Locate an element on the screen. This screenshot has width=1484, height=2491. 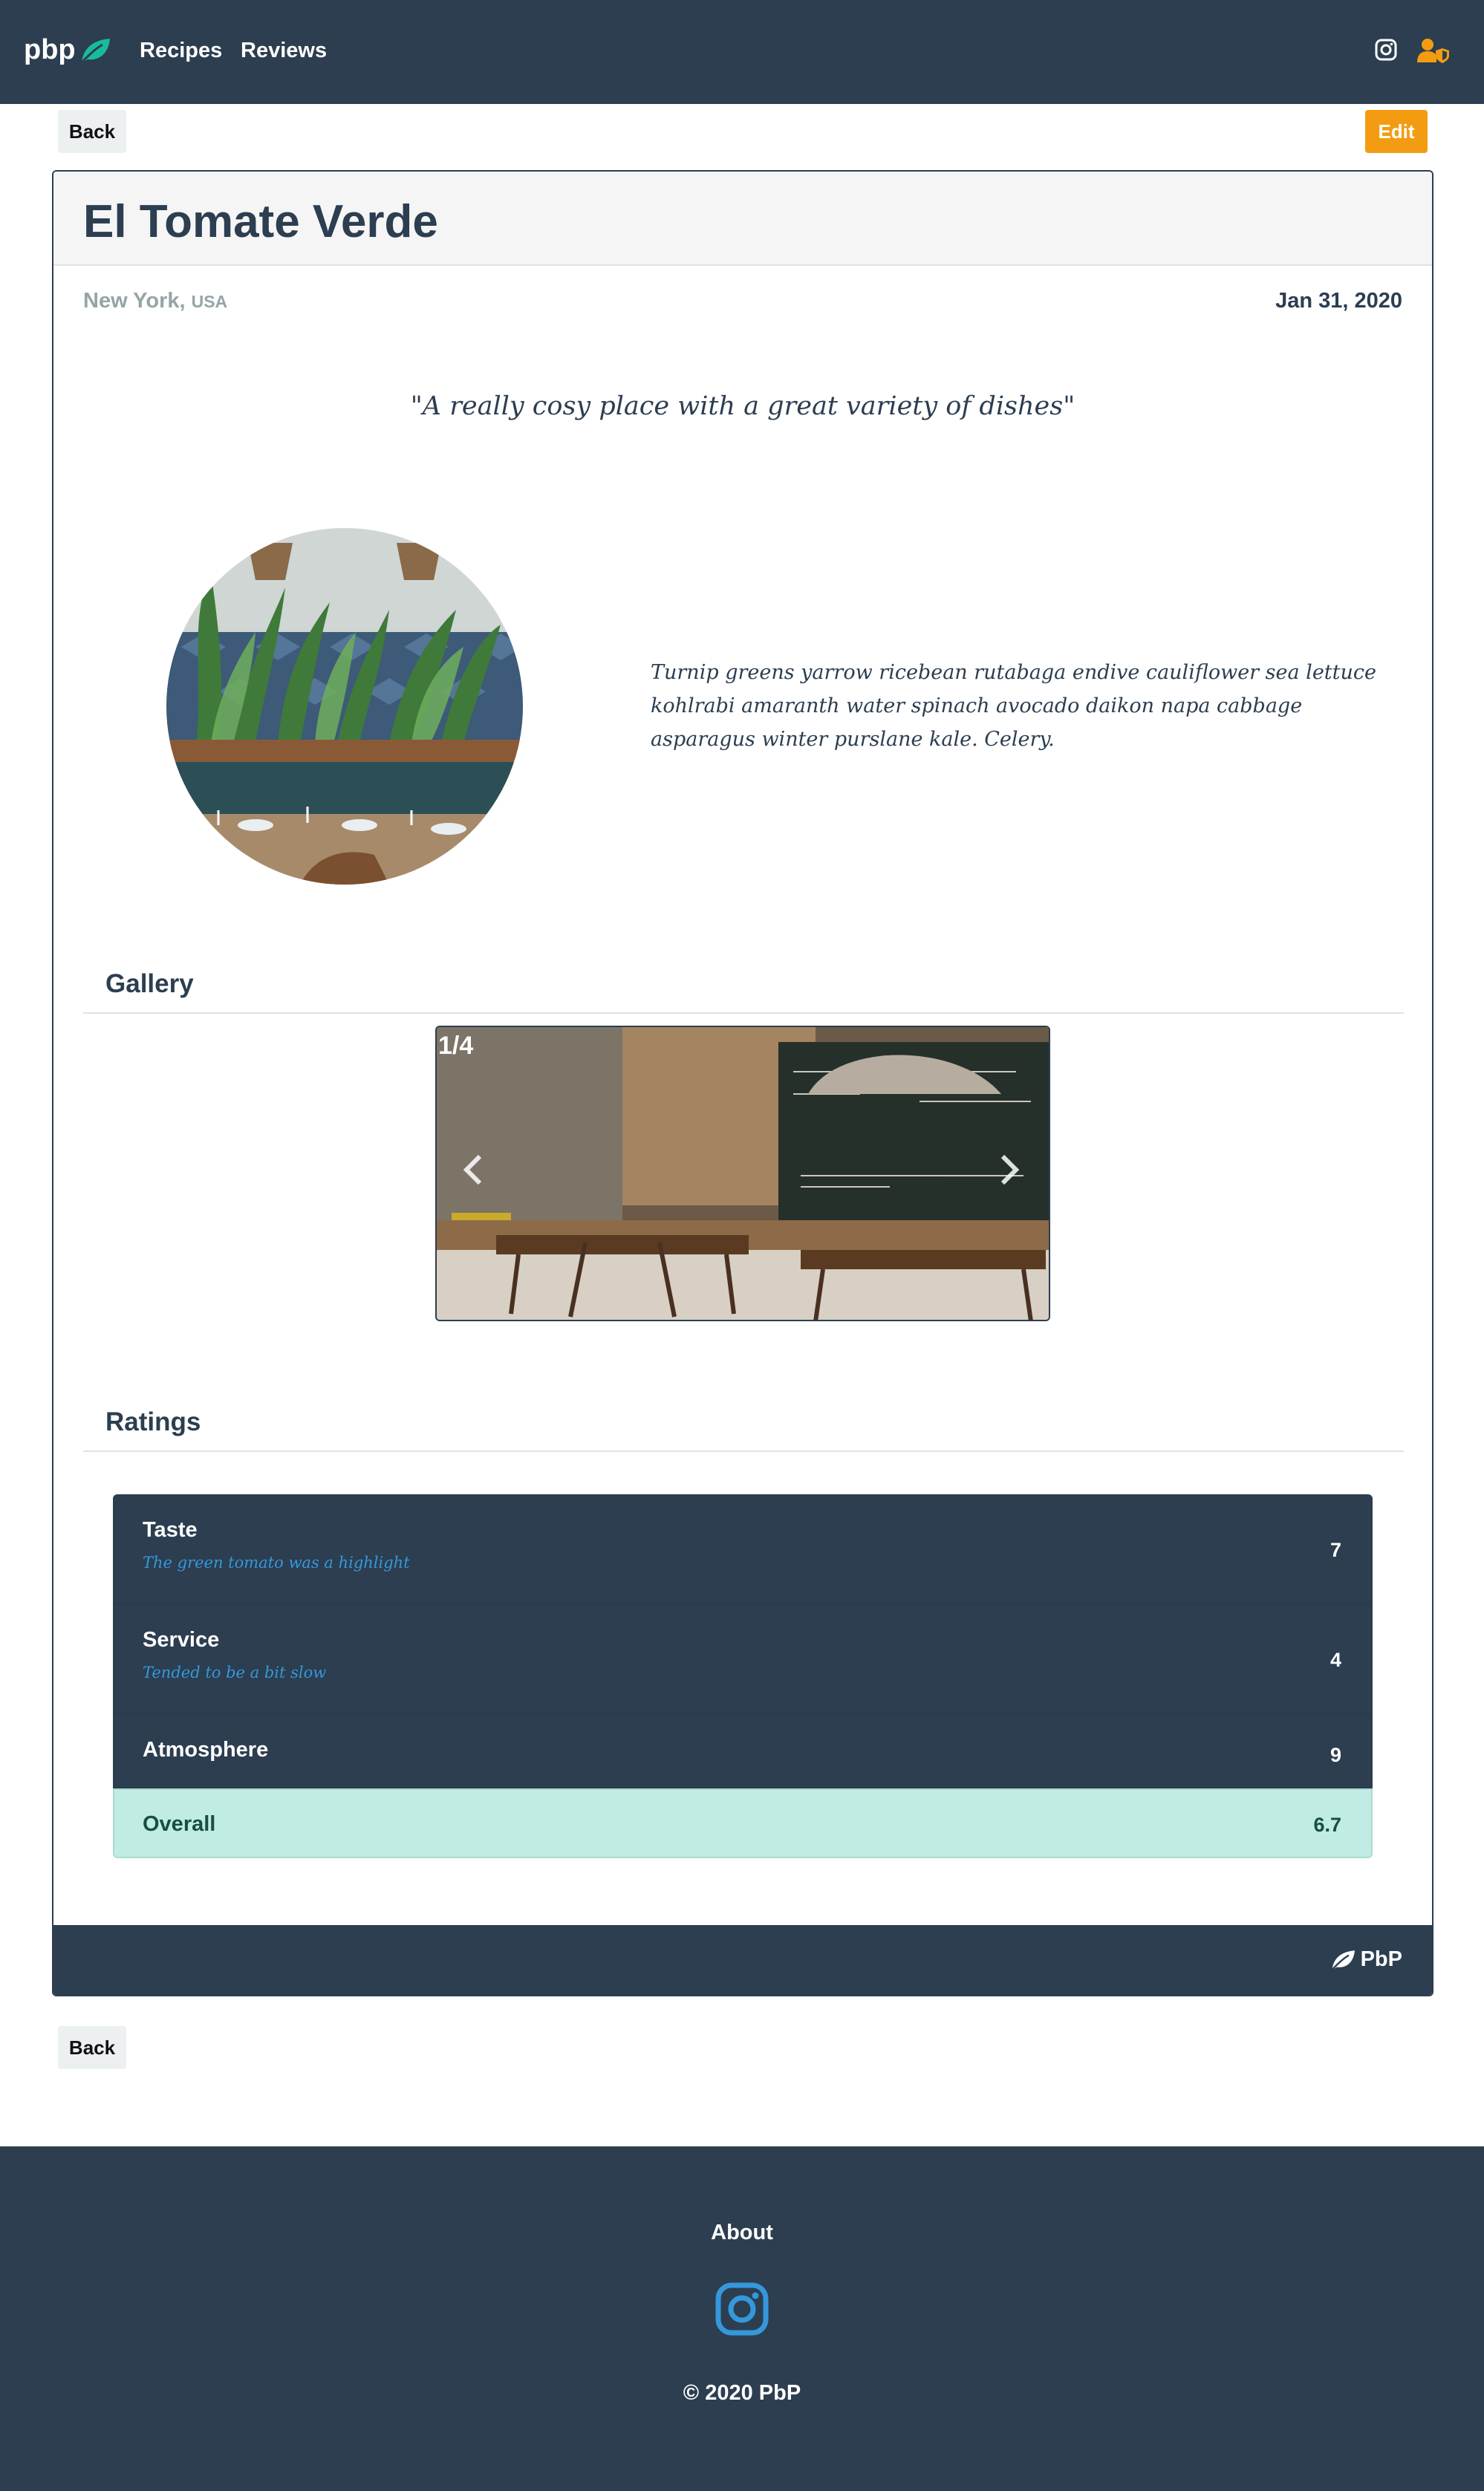
nav-link-reviews: Reviews is located at coordinates (284, 51).